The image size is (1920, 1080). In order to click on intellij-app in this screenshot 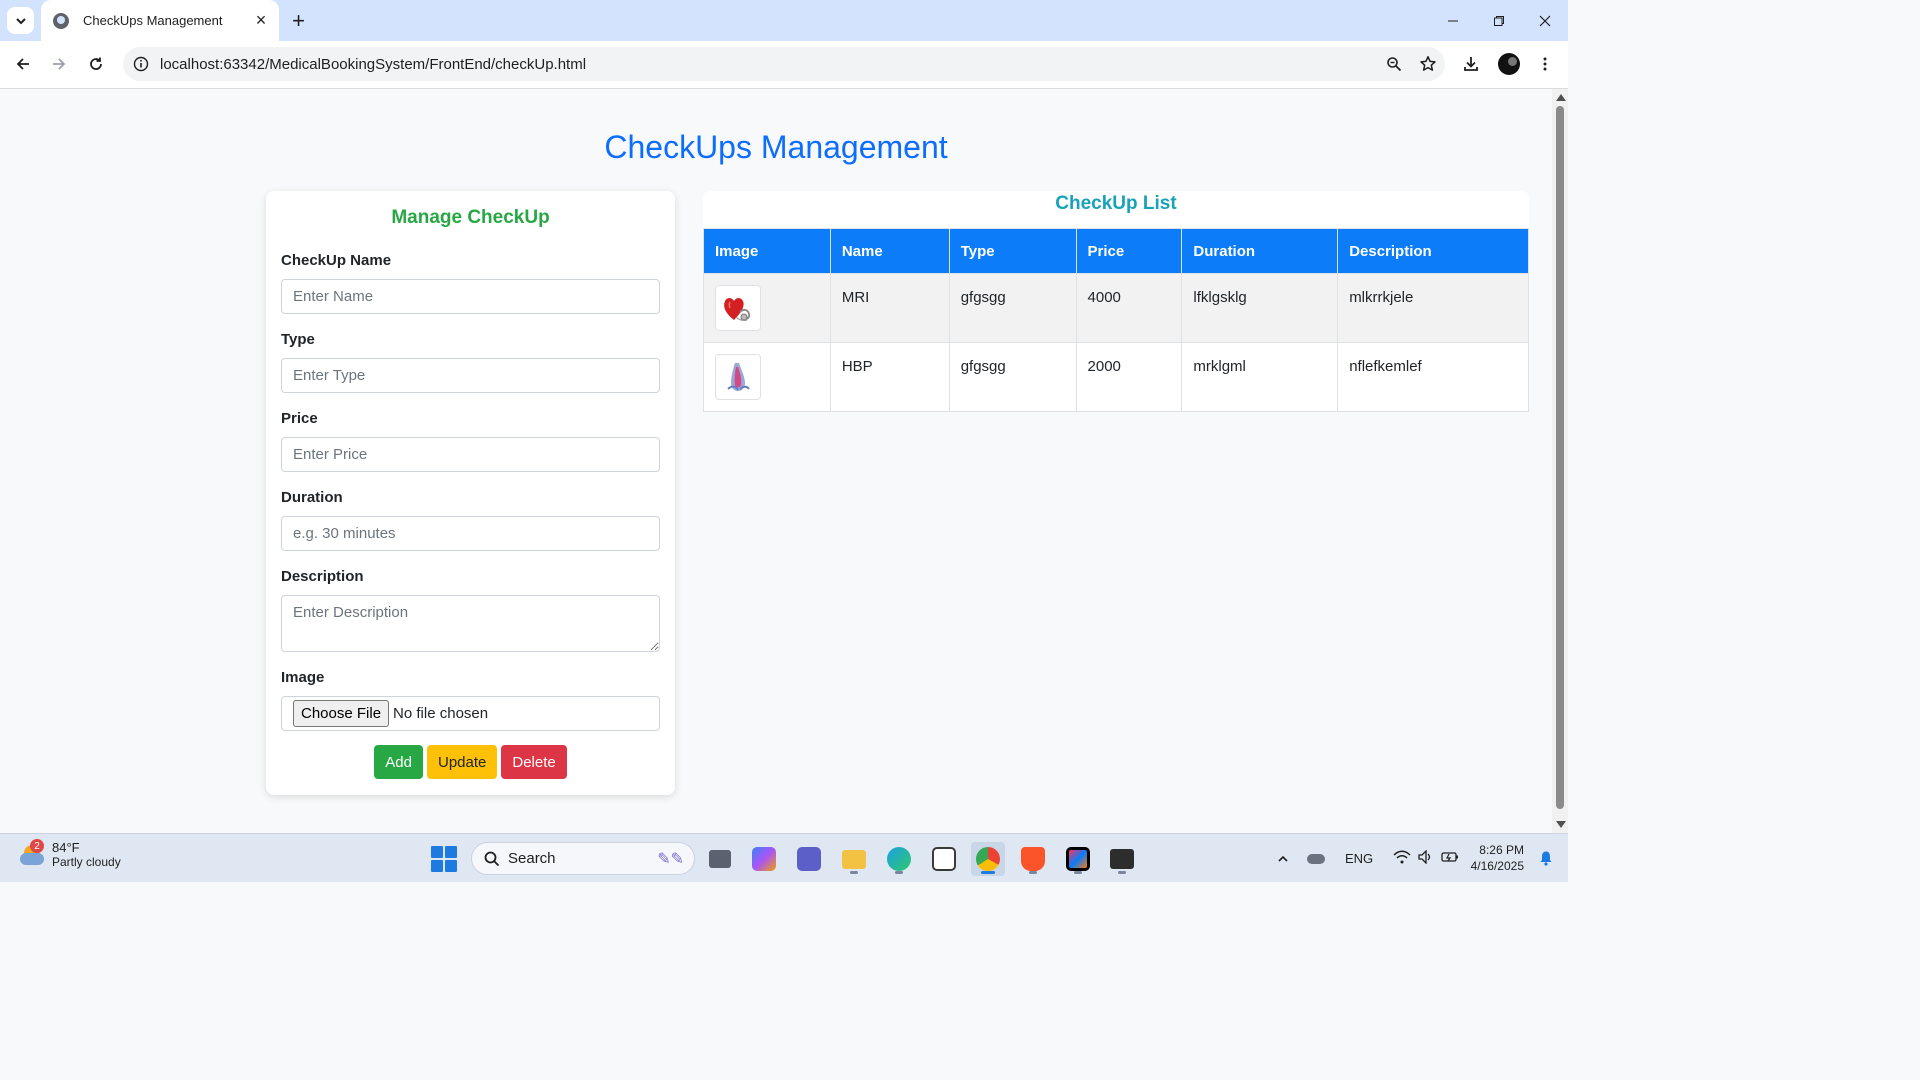, I will do `click(1078, 859)`.